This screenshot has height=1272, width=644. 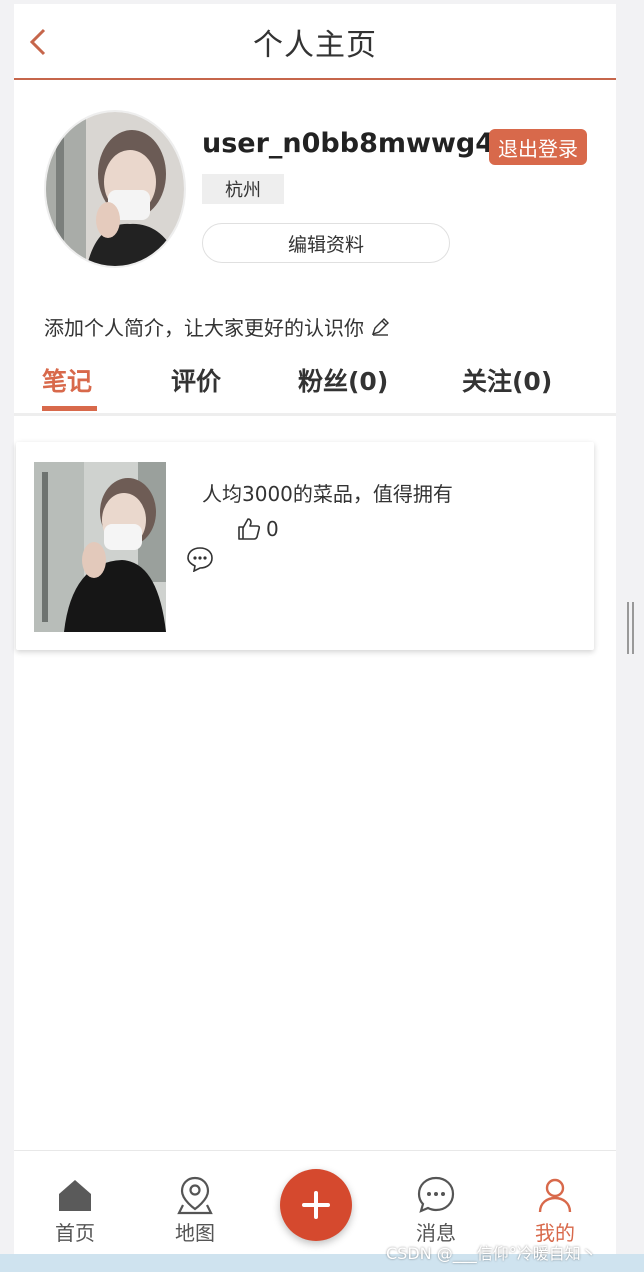 I want to click on like-count: 0, so click(x=272, y=529).